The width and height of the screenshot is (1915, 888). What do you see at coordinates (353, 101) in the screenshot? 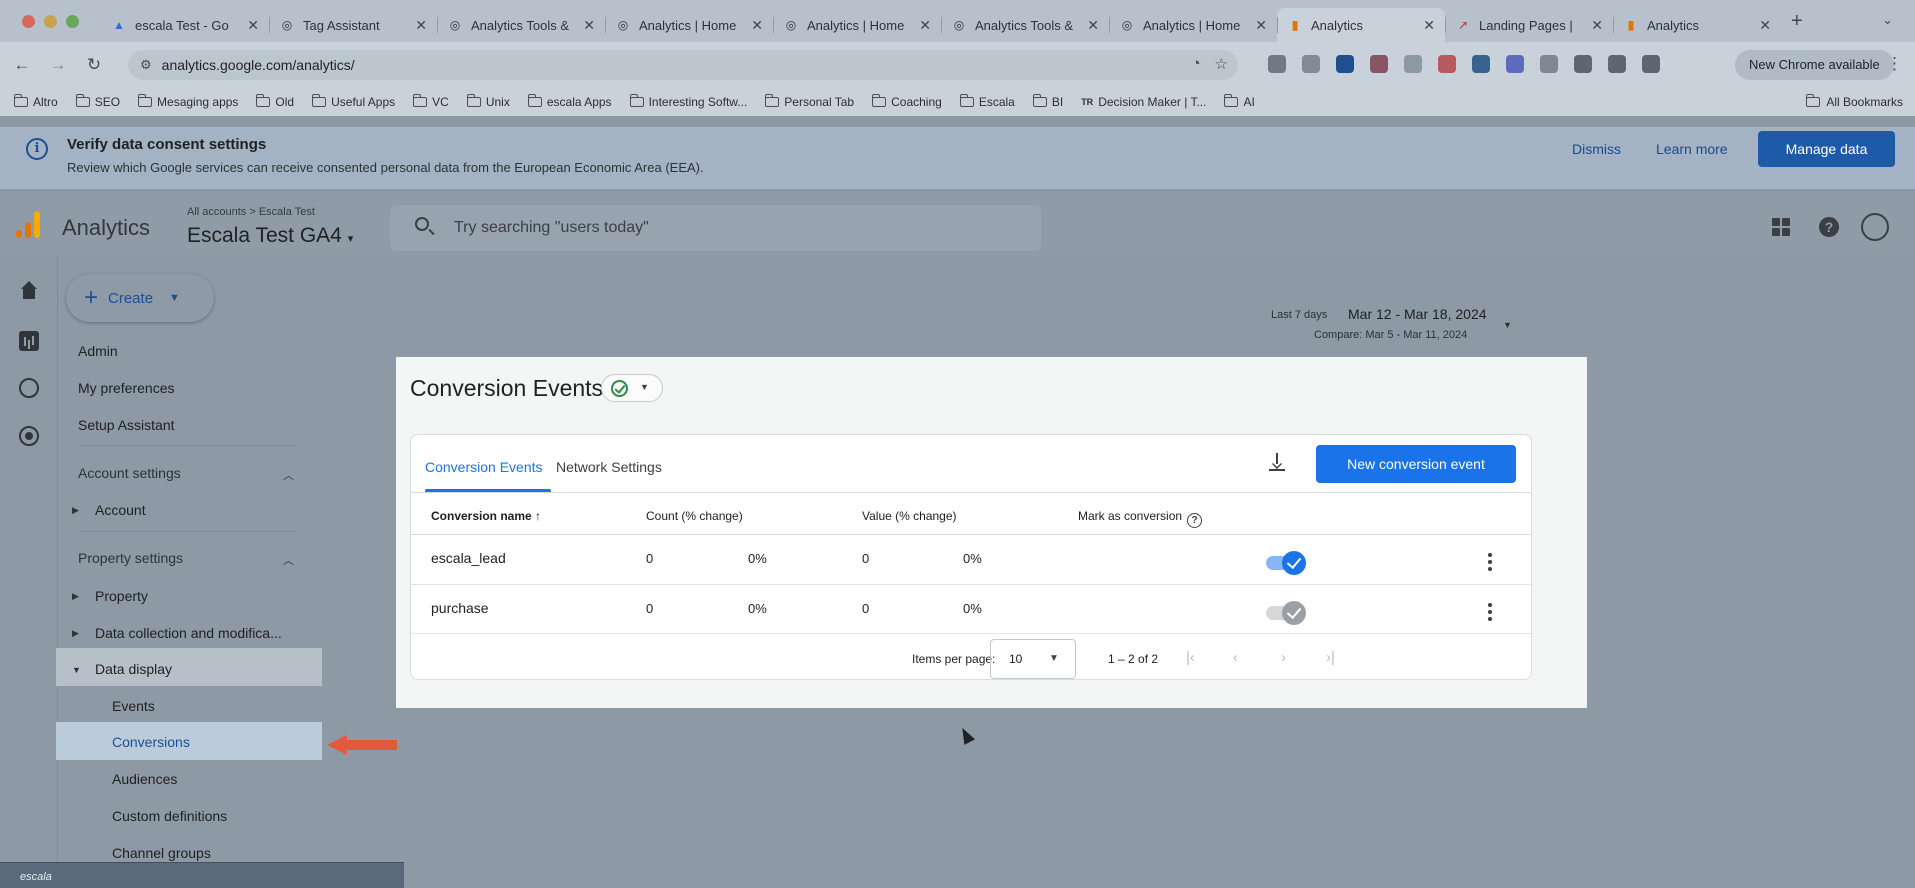
I see `bookmark-folder: Useful Apps` at bounding box center [353, 101].